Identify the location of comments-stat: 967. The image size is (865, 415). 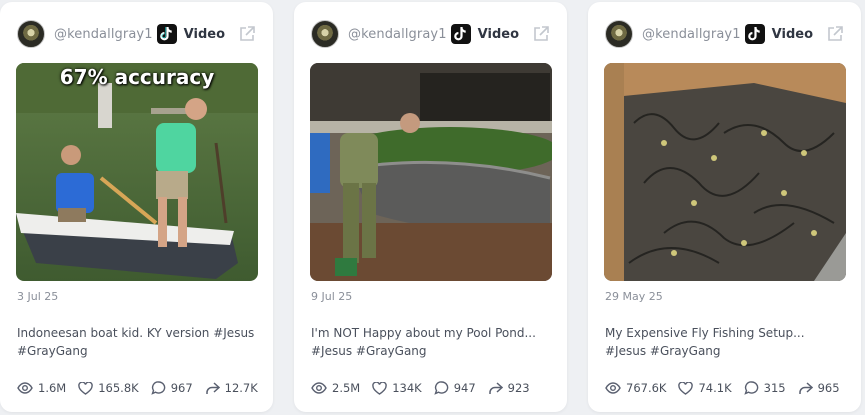
(172, 388).